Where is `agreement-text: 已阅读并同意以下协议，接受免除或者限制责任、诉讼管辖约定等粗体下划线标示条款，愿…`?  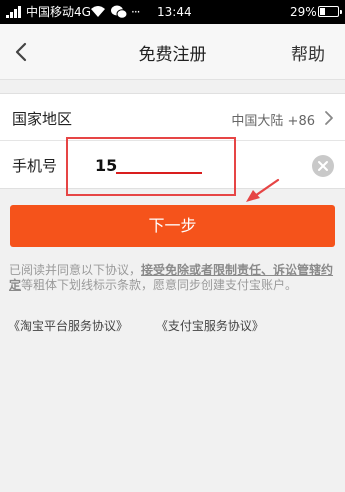 agreement-text: 已阅读并同意以下协议，接受免除或者限制责任、诉讼管辖约定等粗体下划线标示条款，愿… is located at coordinates (172, 278).